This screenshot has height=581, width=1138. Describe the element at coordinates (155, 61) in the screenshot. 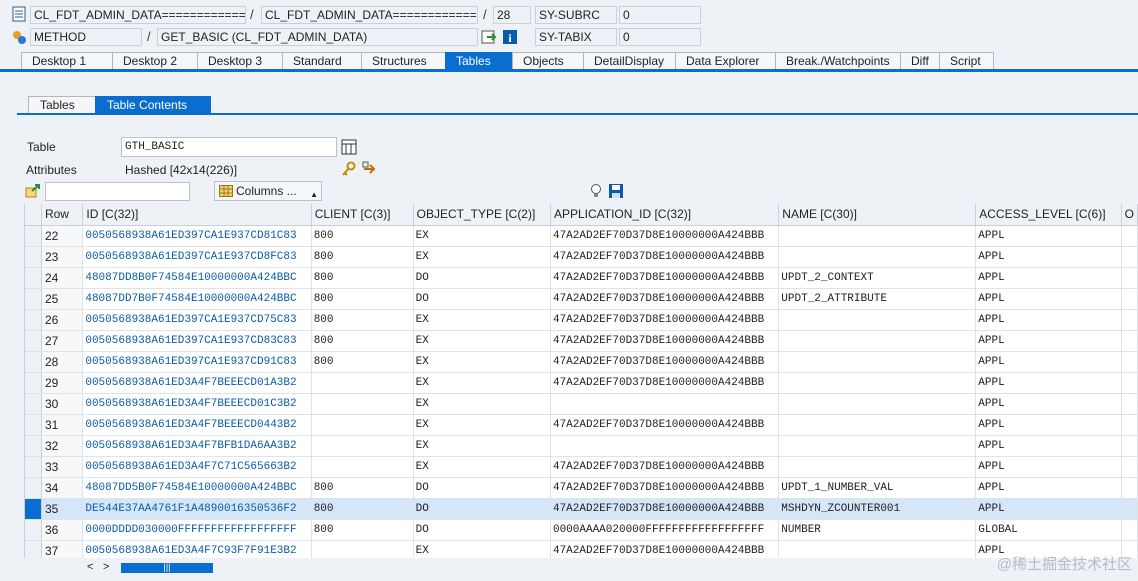

I see `tab-desktop-2: Desktop 2` at that location.